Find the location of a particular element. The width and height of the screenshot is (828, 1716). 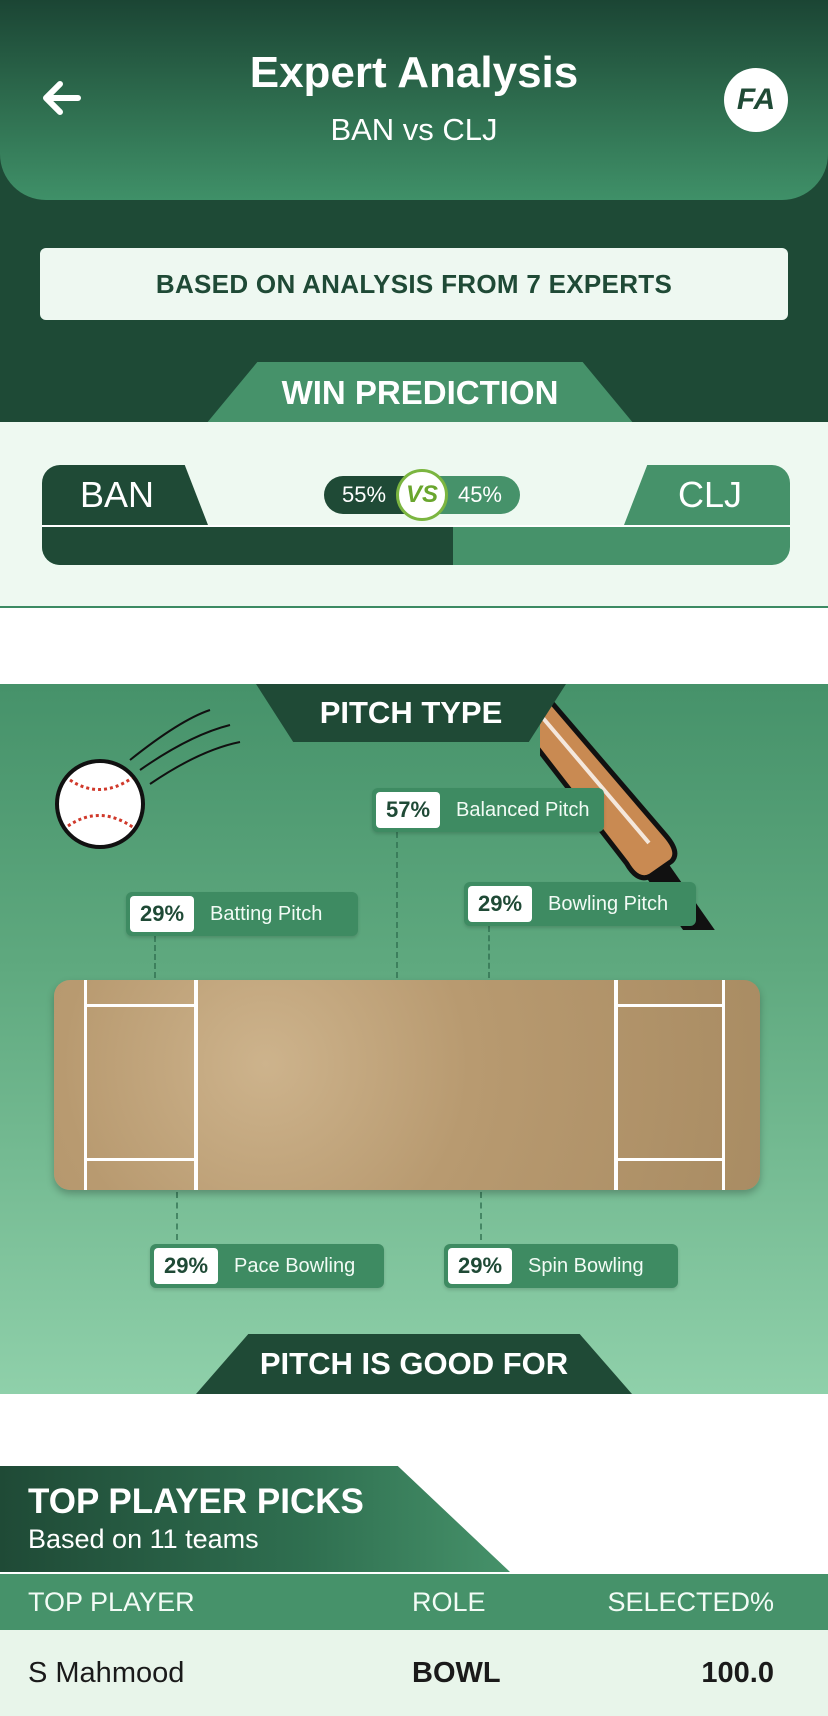

pace-connector is located at coordinates (177, 1216).